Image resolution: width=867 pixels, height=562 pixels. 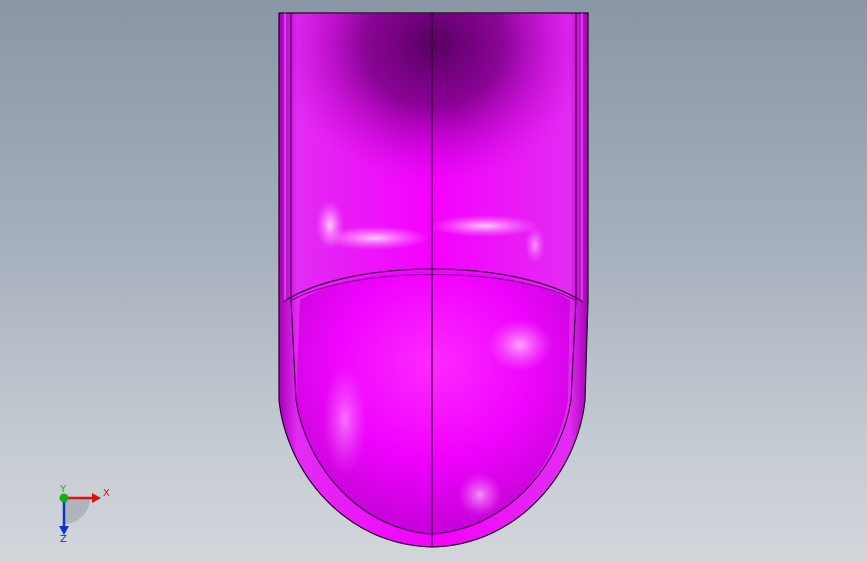 I want to click on coordinate-triad: X Y Z, so click(x=84, y=514).